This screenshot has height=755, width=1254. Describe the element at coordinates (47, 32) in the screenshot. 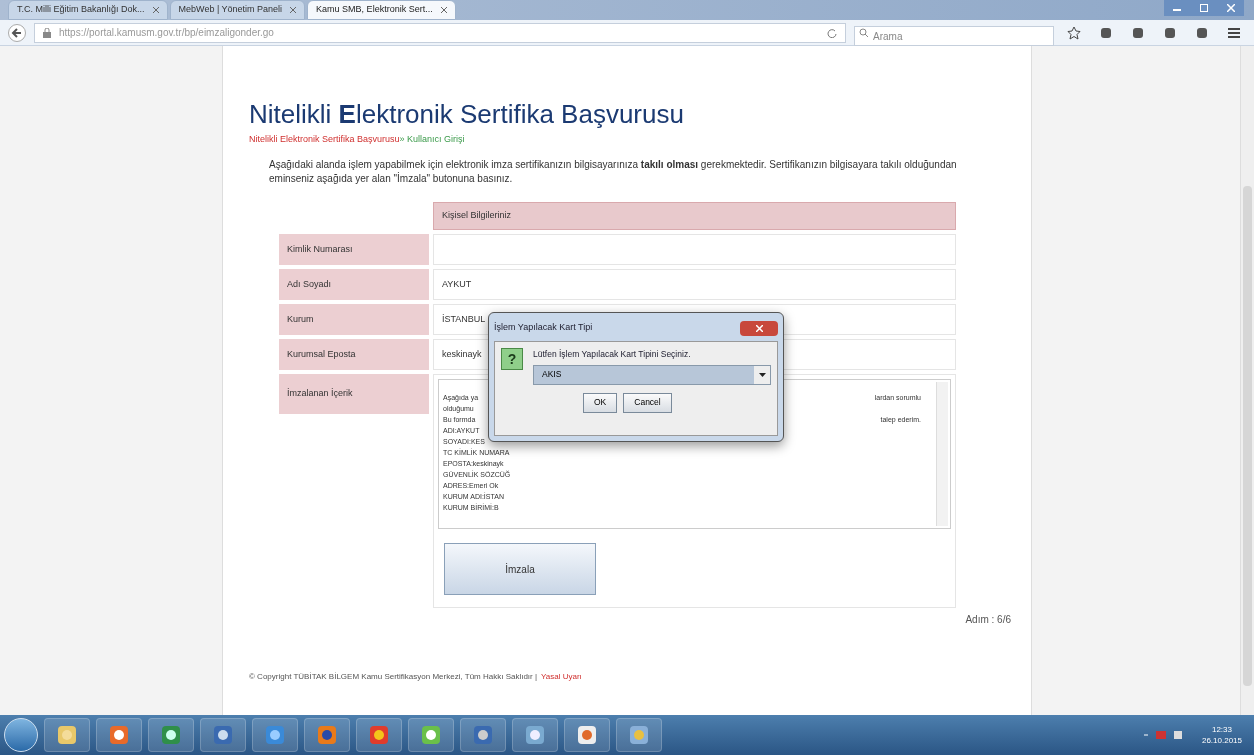

I see `lock-icon` at that location.